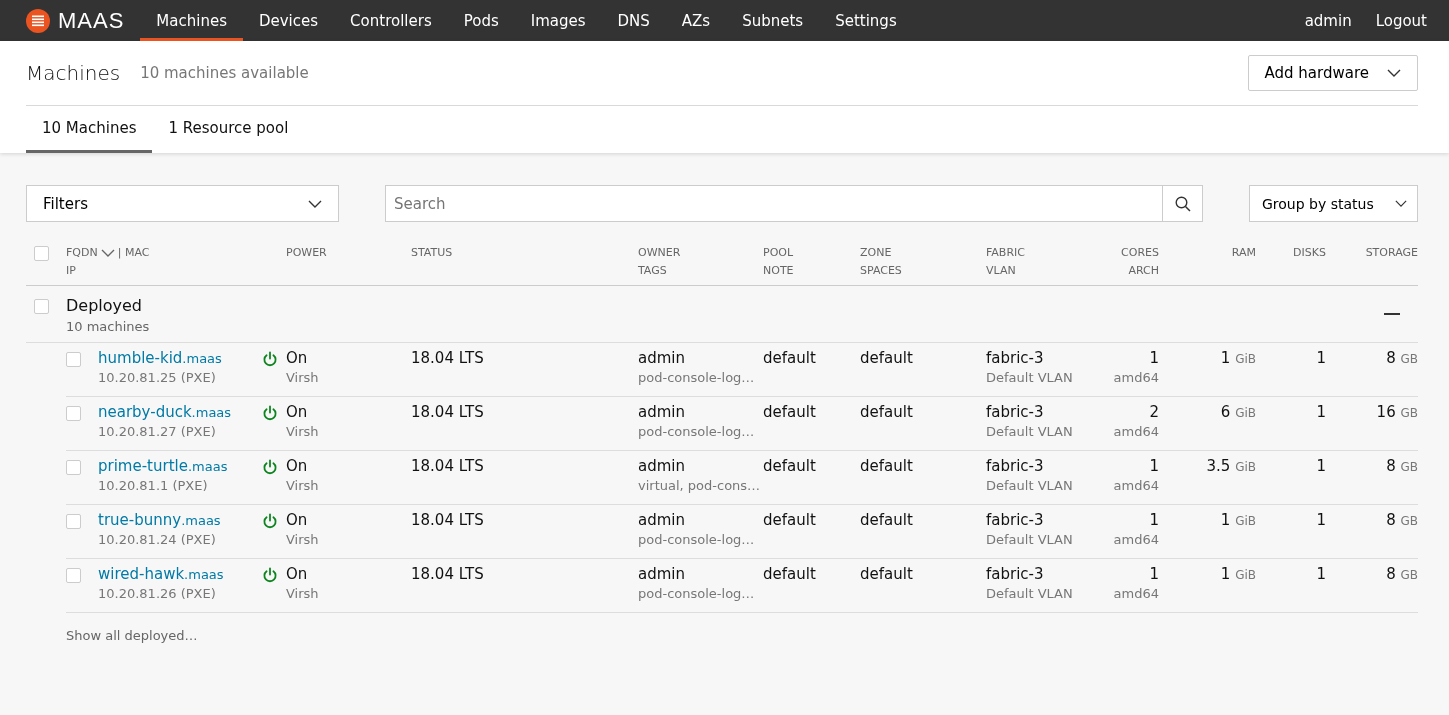  Describe the element at coordinates (89, 129) in the screenshot. I see `tab: 10 Machines` at that location.